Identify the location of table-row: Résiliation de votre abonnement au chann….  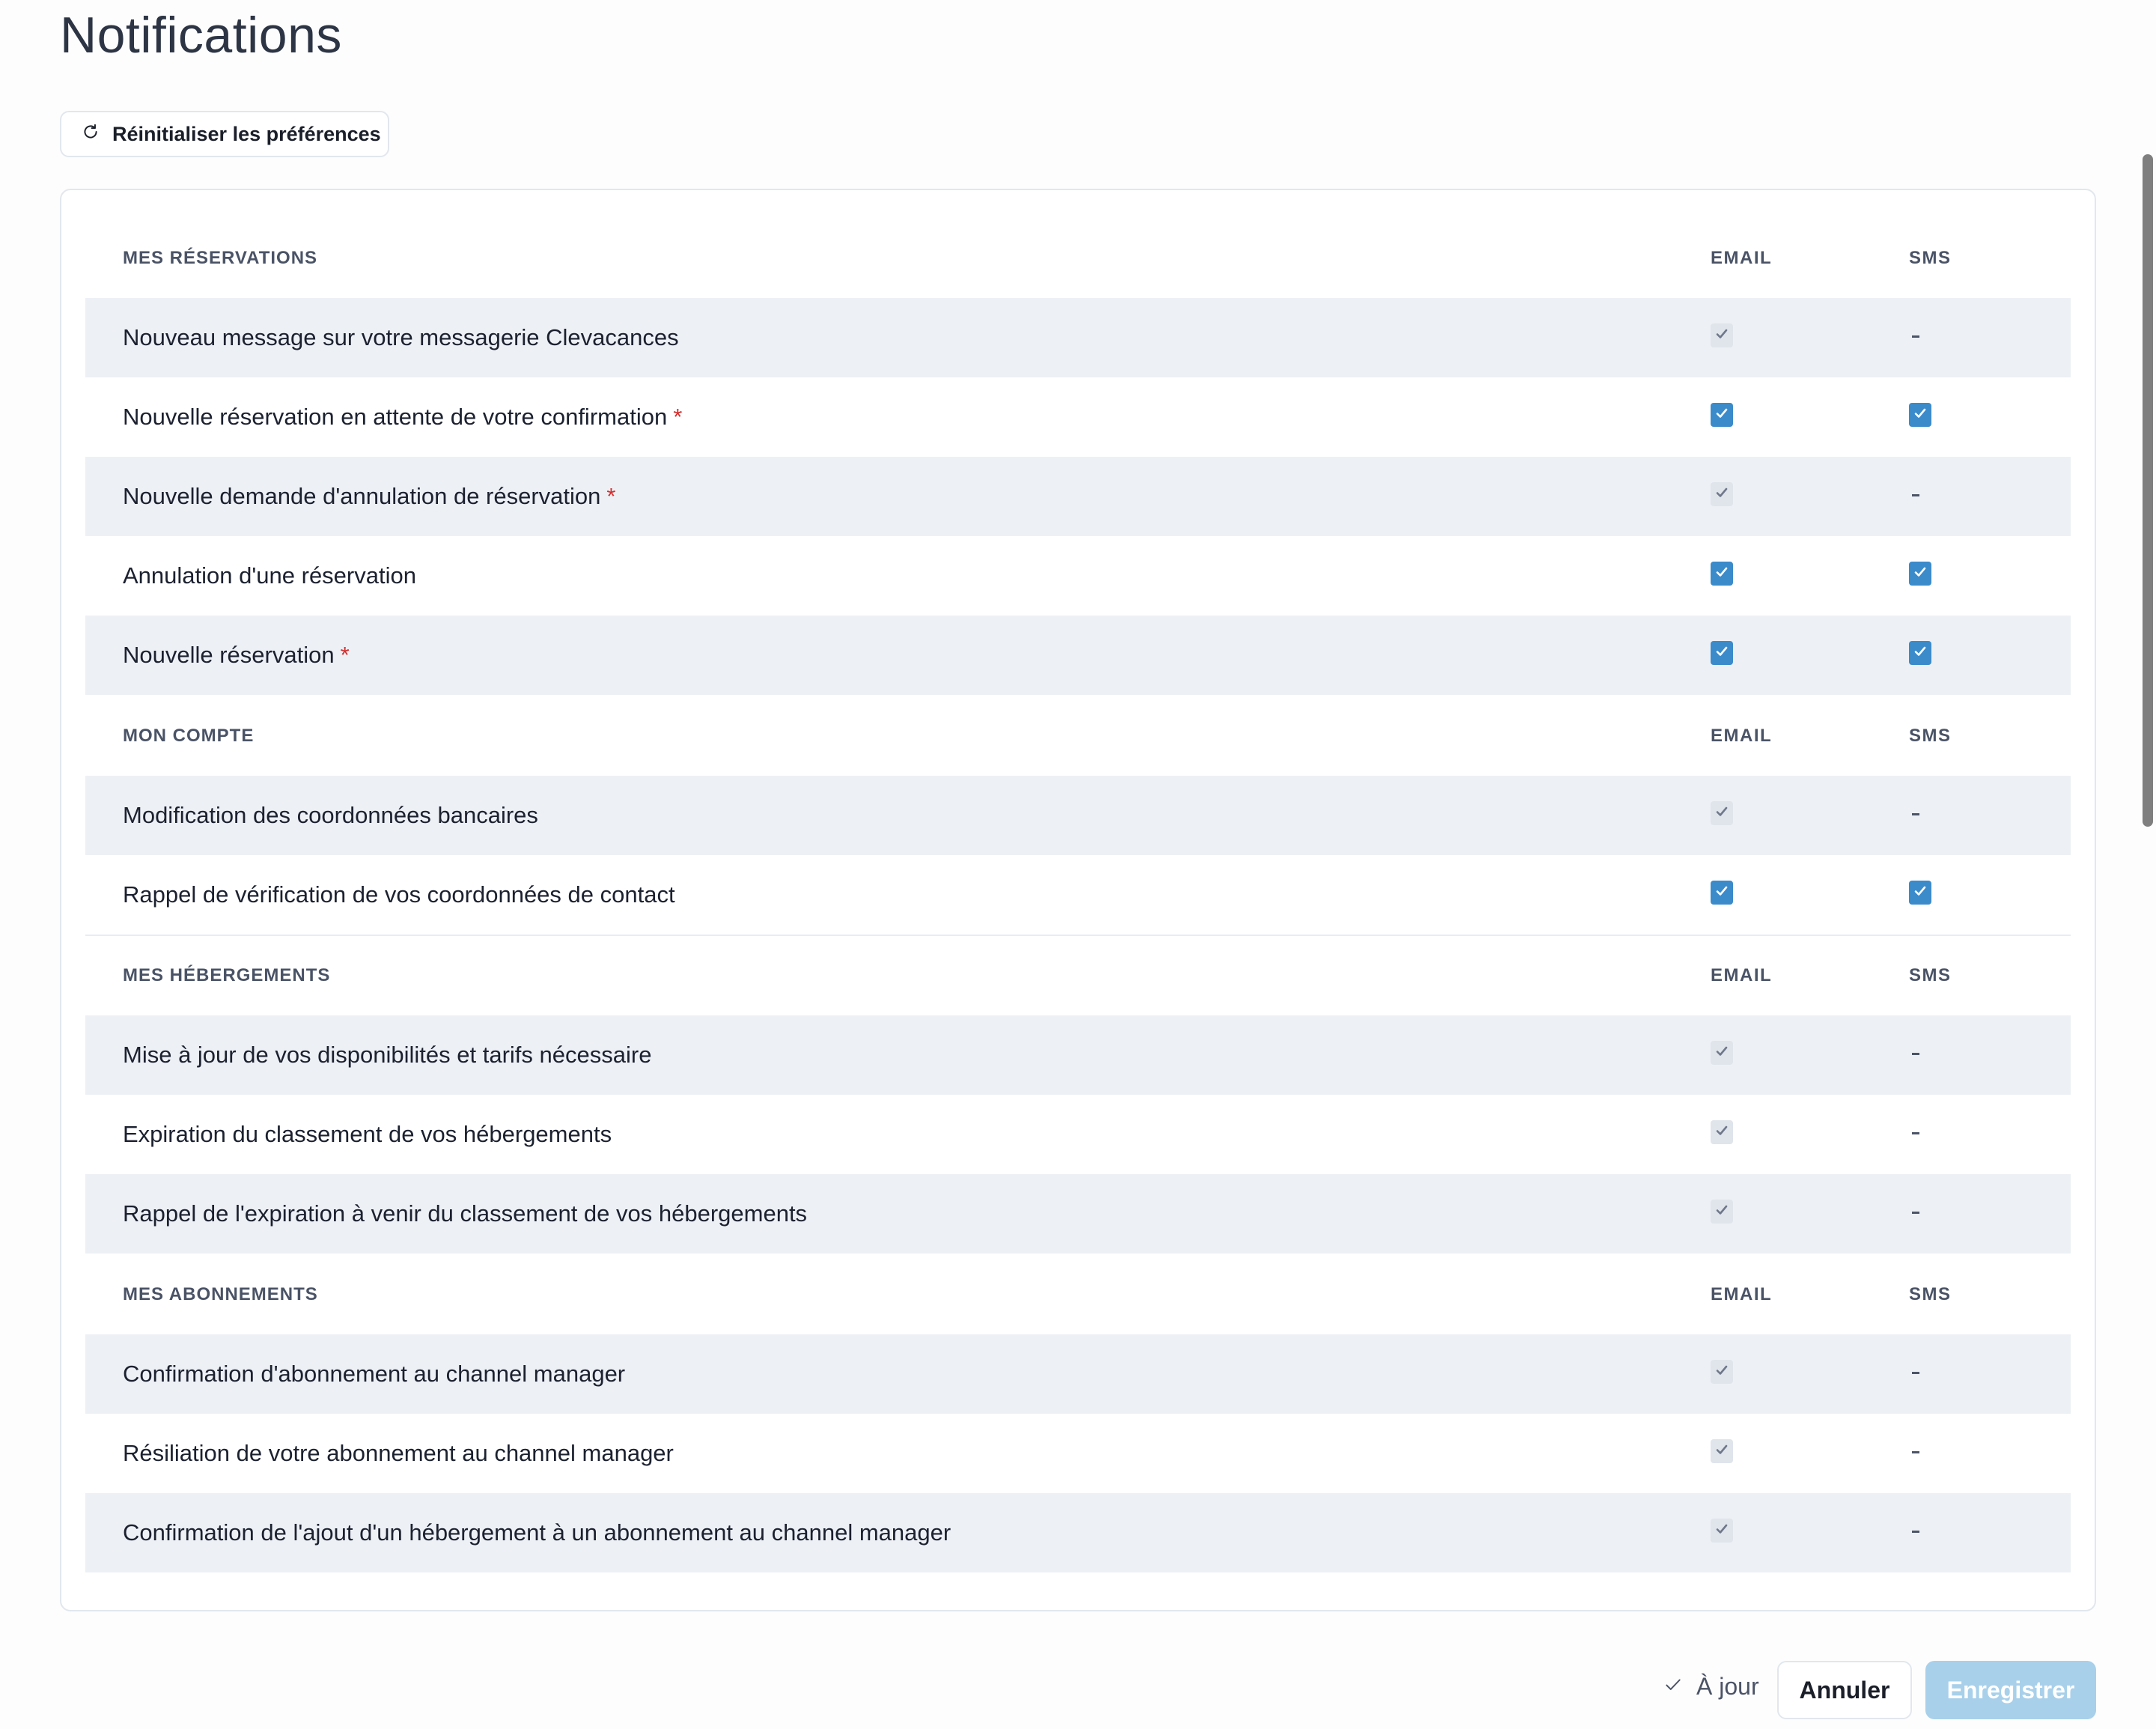
(1078, 1453).